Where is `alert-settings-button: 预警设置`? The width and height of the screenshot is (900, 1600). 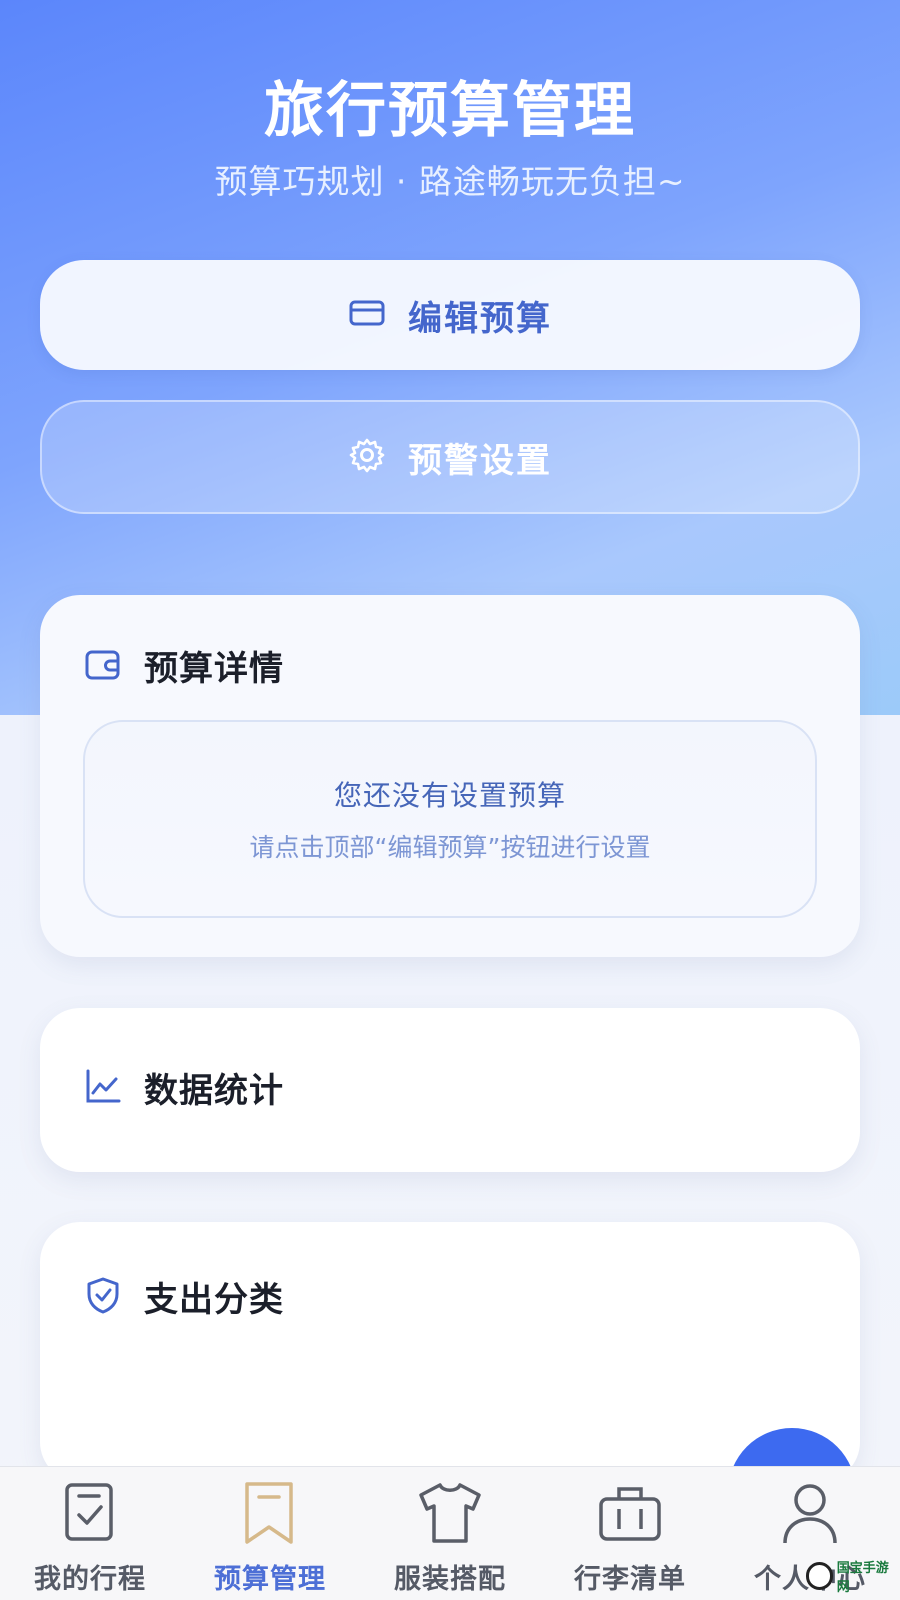 alert-settings-button: 预警设置 is located at coordinates (450, 457).